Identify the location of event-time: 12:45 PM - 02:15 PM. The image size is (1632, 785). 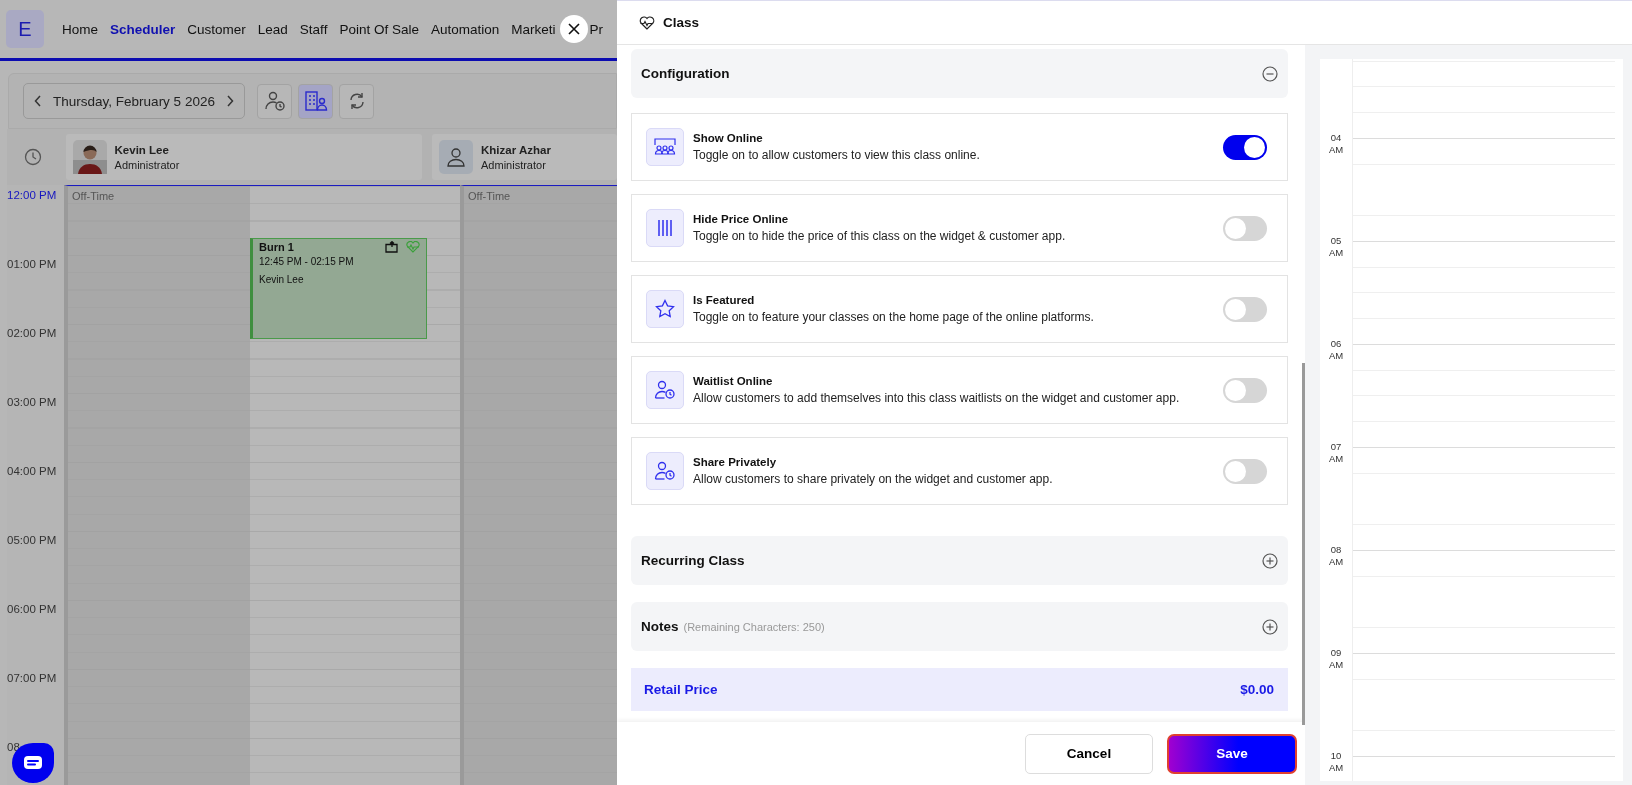
(307, 261).